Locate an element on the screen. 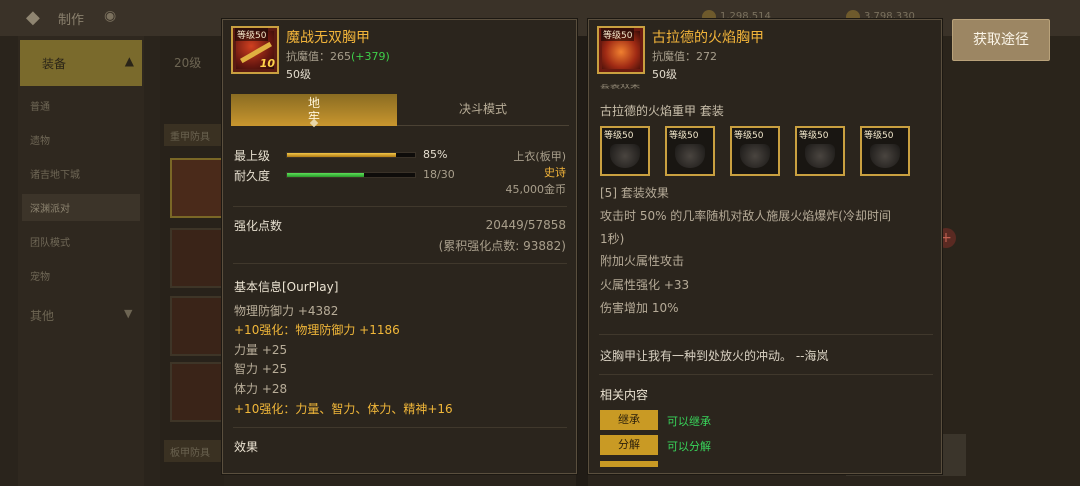  inherit-button: 继承 is located at coordinates (629, 420).